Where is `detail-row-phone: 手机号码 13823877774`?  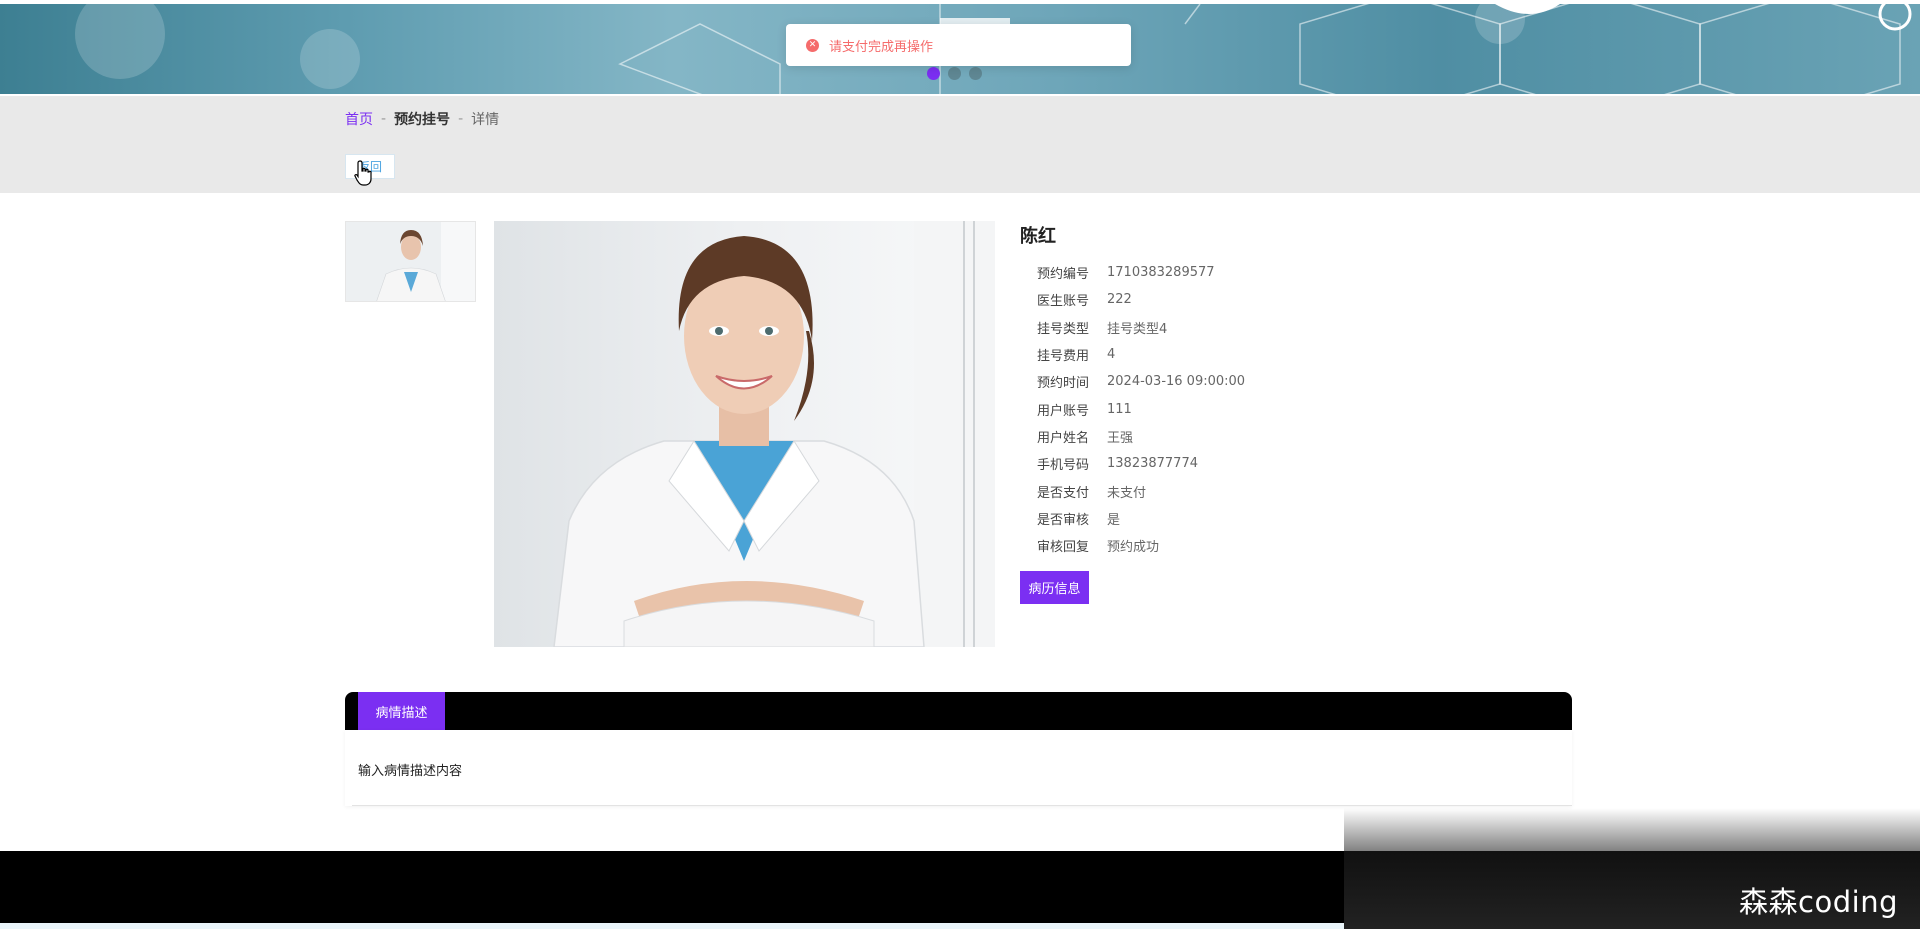 detail-row-phone: 手机号码 13823877774 is located at coordinates (1170, 463).